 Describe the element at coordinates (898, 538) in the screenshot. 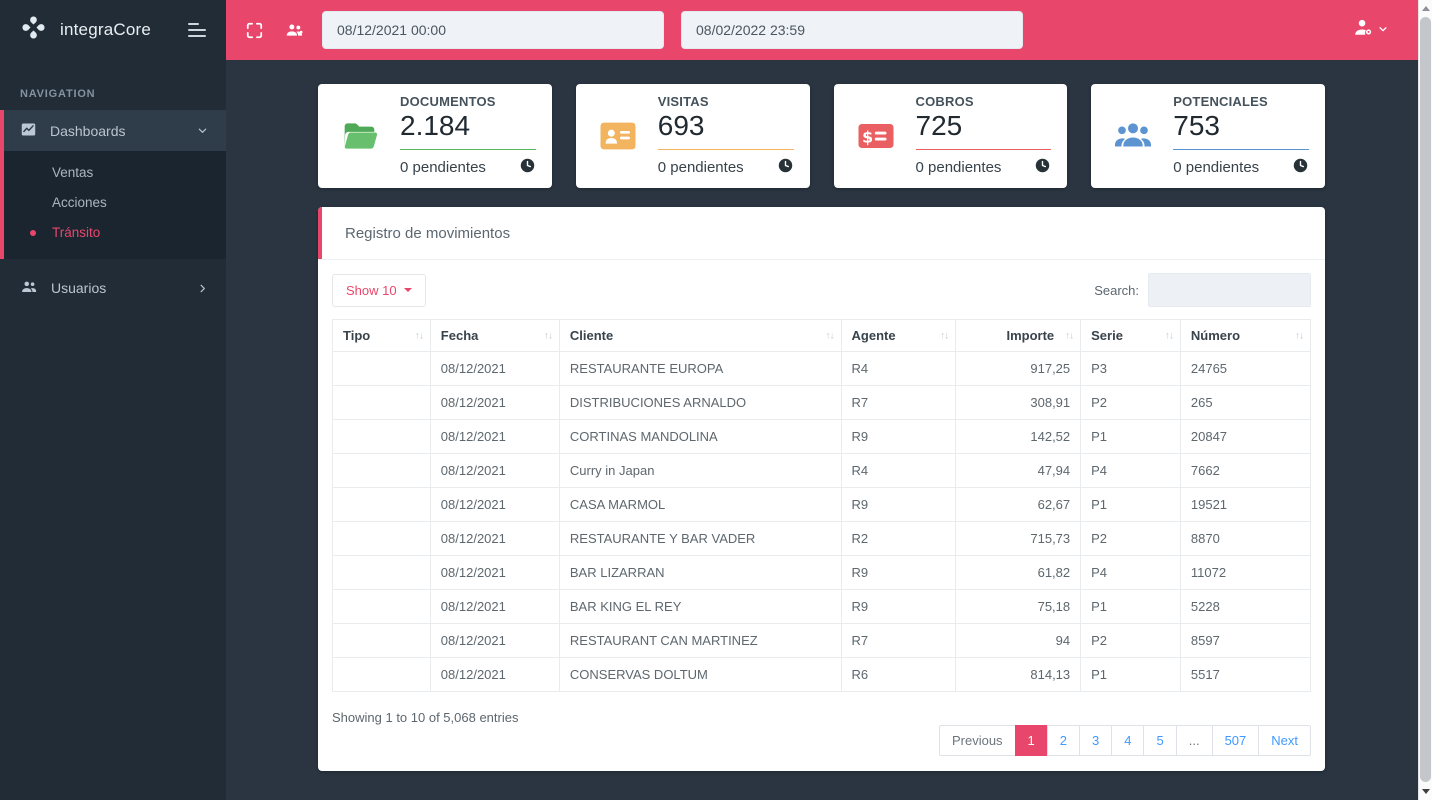

I see `cell-agente: R2` at that location.